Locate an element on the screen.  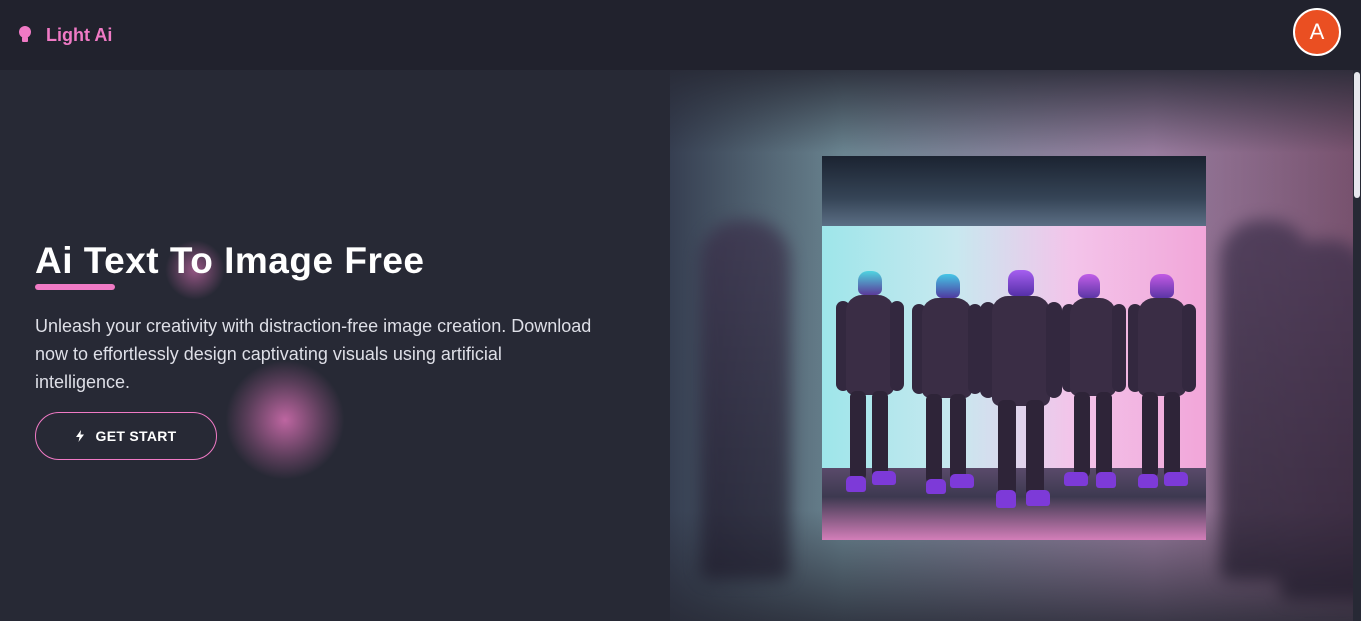
user-avatar: A is located at coordinates (1317, 32).